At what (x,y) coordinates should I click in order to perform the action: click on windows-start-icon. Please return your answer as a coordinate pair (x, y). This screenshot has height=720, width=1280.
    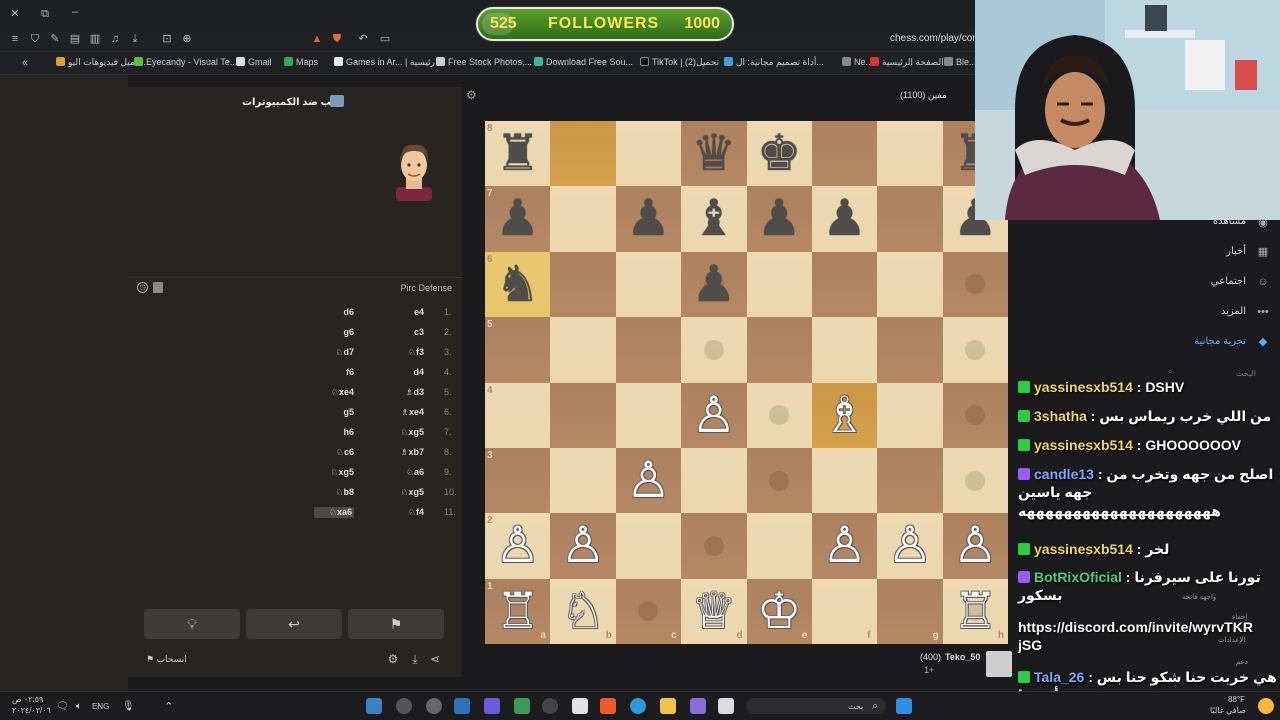
    Looking at the image, I should click on (904, 706).